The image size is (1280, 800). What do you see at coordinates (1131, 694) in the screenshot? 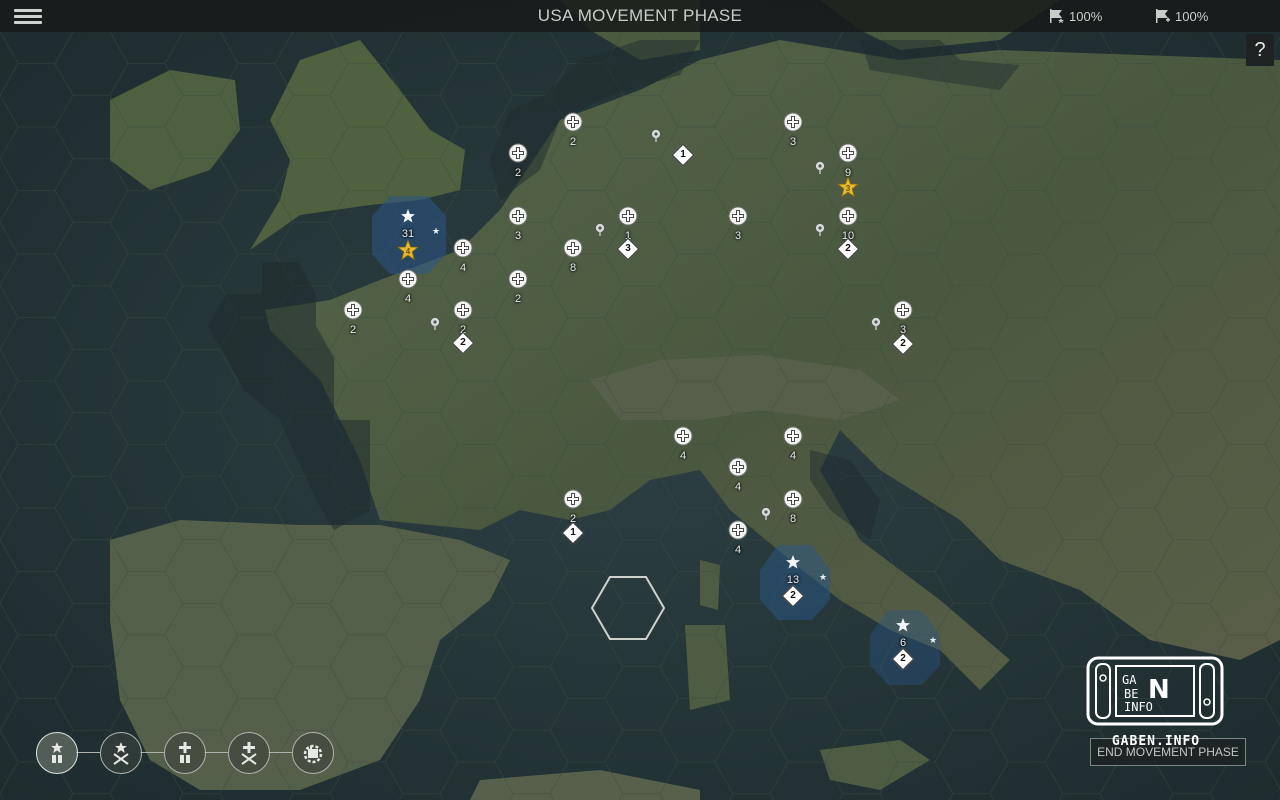
I see `svg-text: BE` at bounding box center [1131, 694].